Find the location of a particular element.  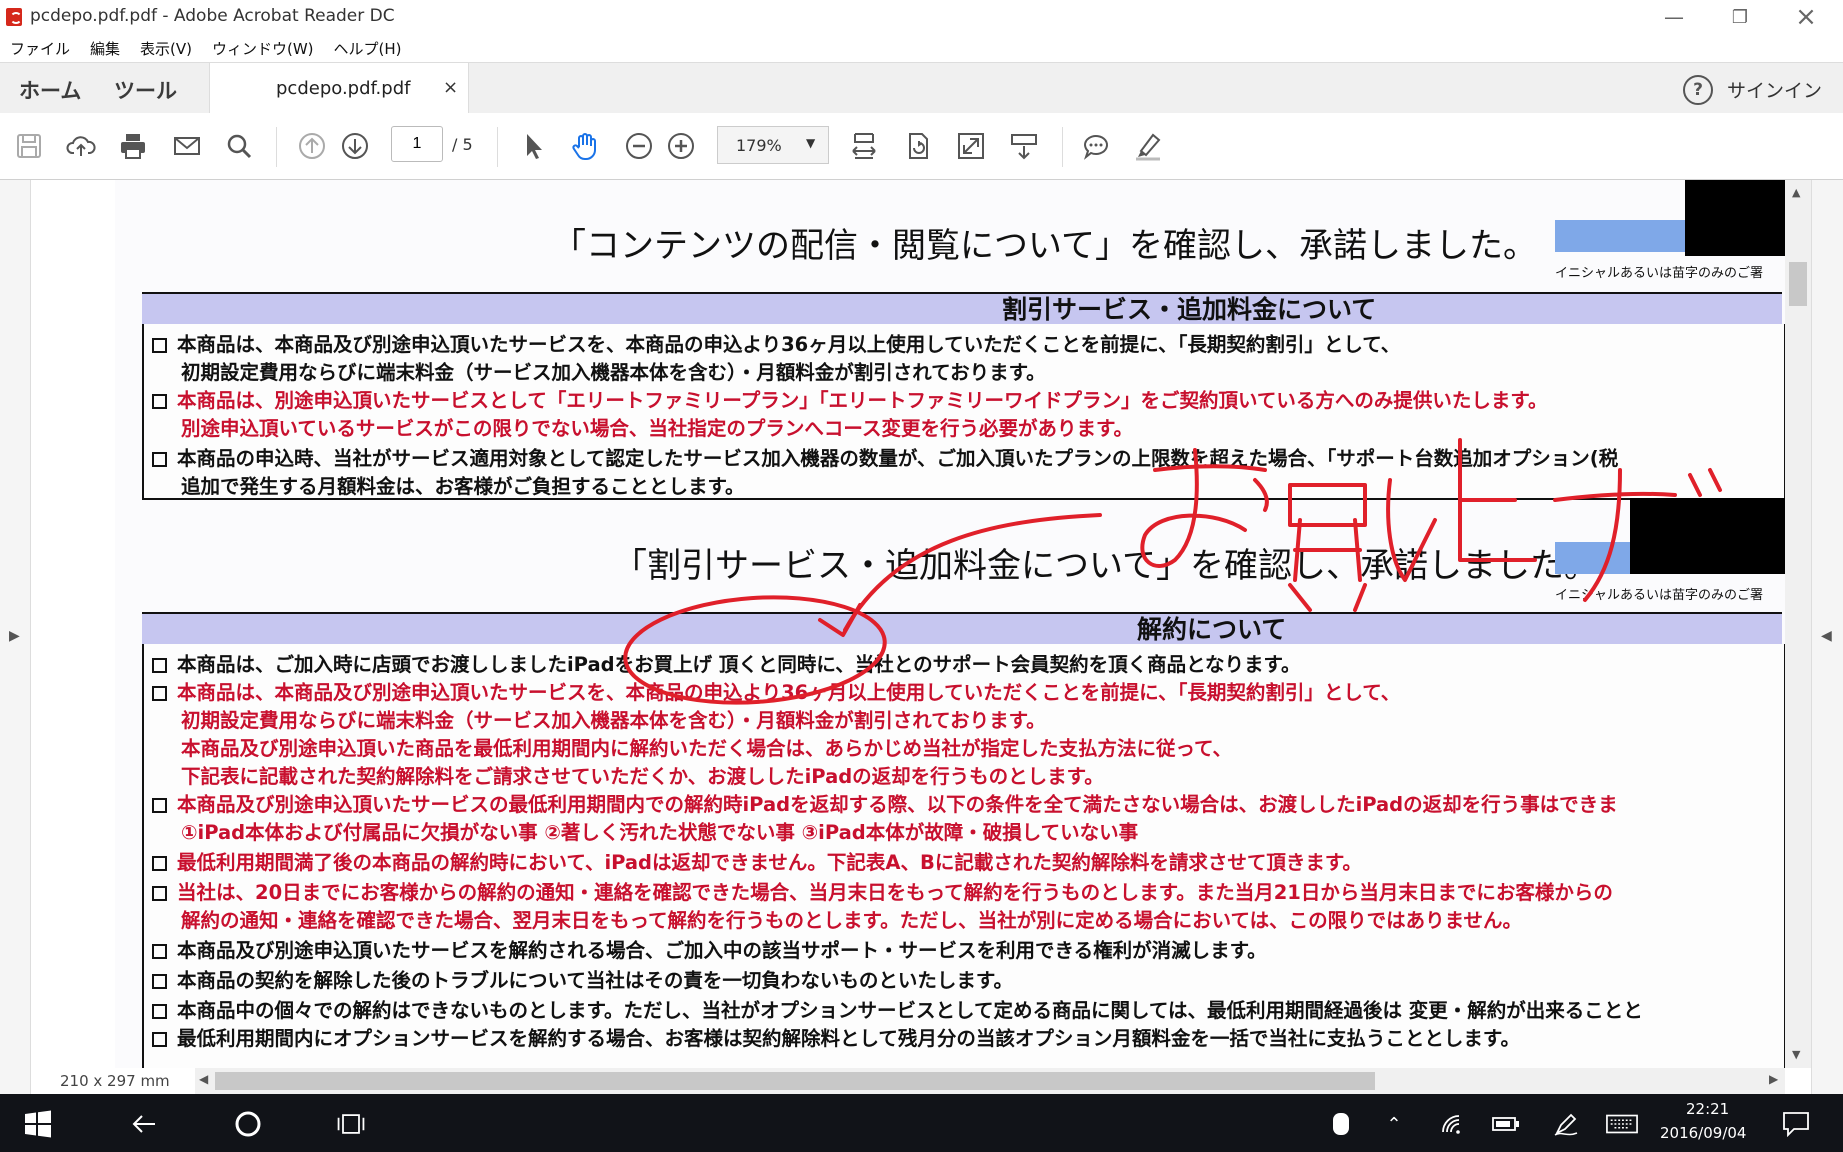

scroll-down-icon: ▼ is located at coordinates (1796, 1054).